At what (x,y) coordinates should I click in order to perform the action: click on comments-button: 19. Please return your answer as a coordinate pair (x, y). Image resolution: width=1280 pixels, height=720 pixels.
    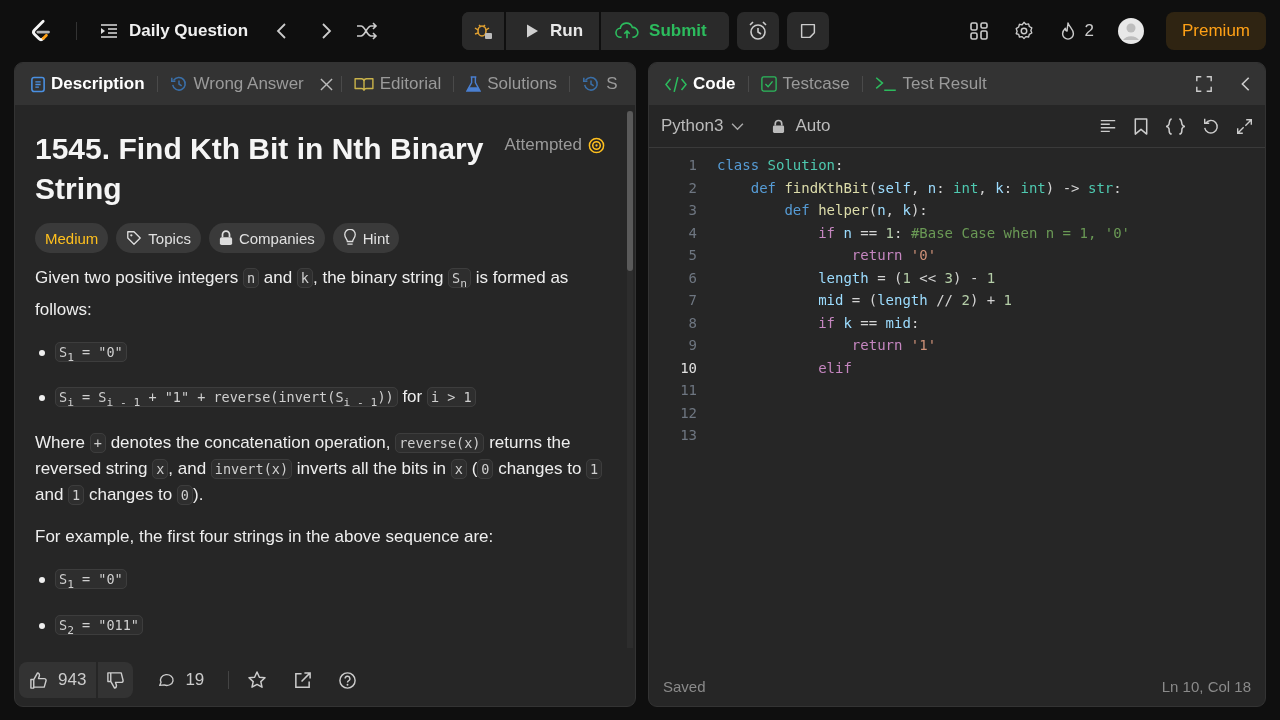
    Looking at the image, I should click on (181, 680).